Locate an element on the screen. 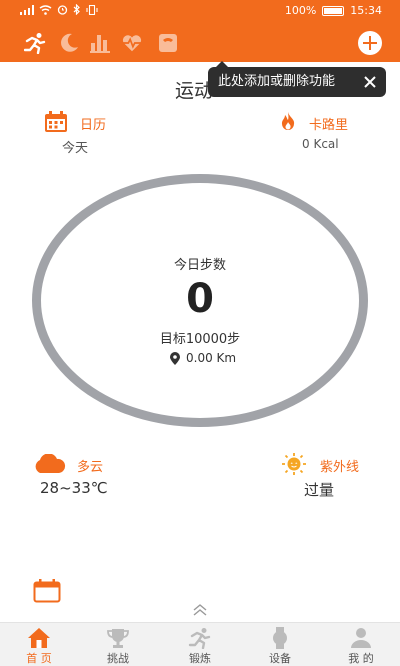  chevron-up-icon is located at coordinates (200, 610).